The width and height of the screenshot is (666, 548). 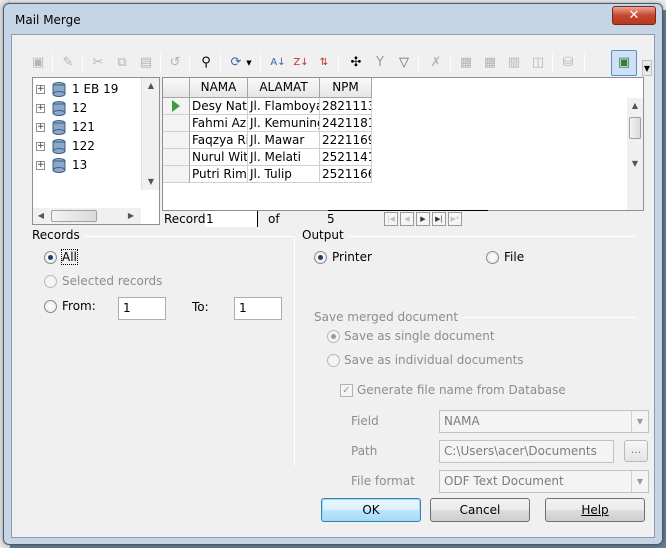 What do you see at coordinates (544, 481) in the screenshot?
I see `file-format-select: ODF Text Document ▼` at bounding box center [544, 481].